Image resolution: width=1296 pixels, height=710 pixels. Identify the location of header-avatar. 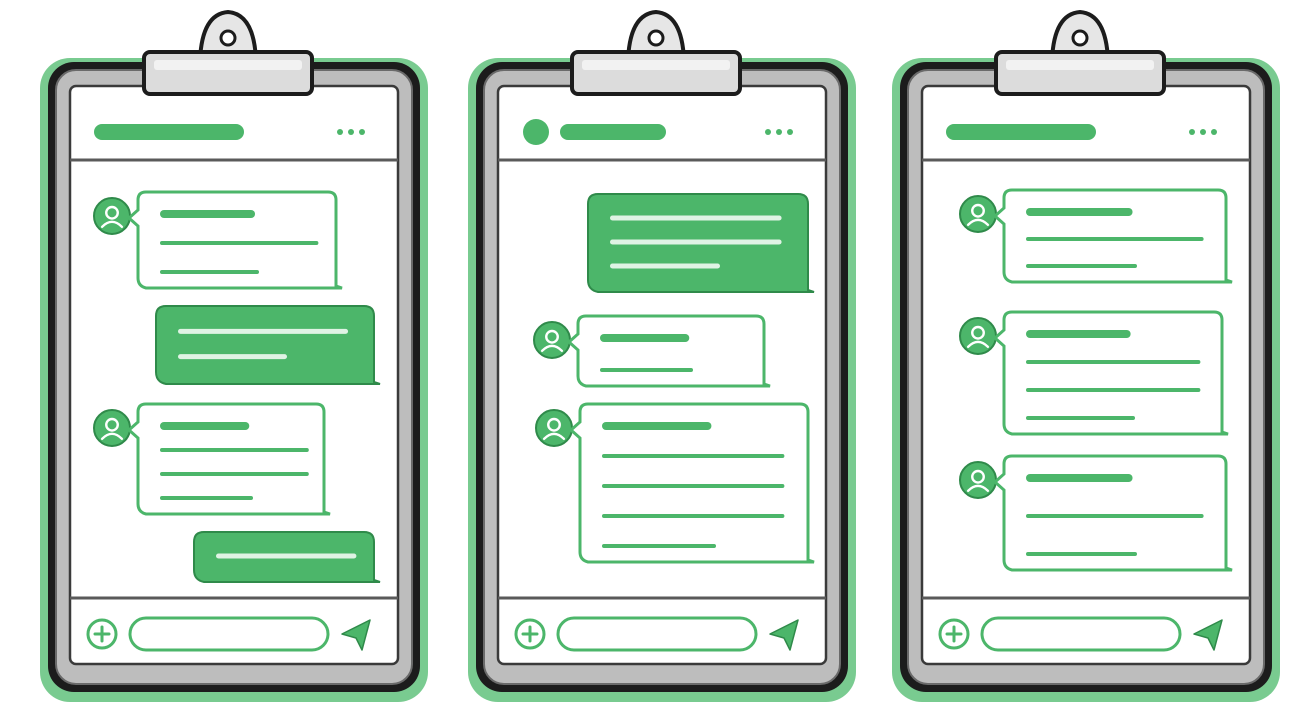
(536, 132).